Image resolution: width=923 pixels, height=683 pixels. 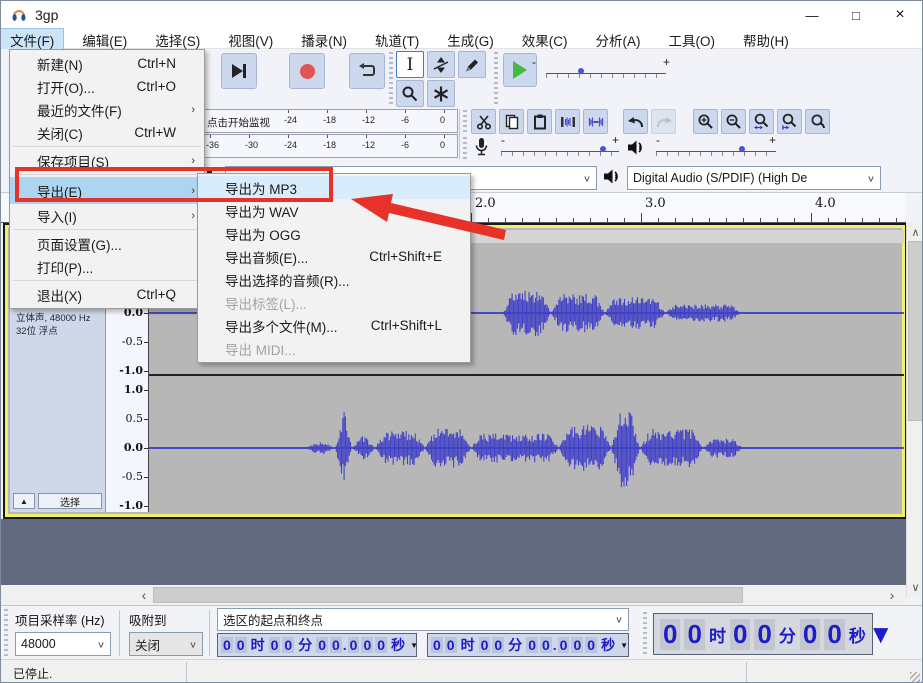 What do you see at coordinates (367, 71) in the screenshot?
I see `loop-button` at bounding box center [367, 71].